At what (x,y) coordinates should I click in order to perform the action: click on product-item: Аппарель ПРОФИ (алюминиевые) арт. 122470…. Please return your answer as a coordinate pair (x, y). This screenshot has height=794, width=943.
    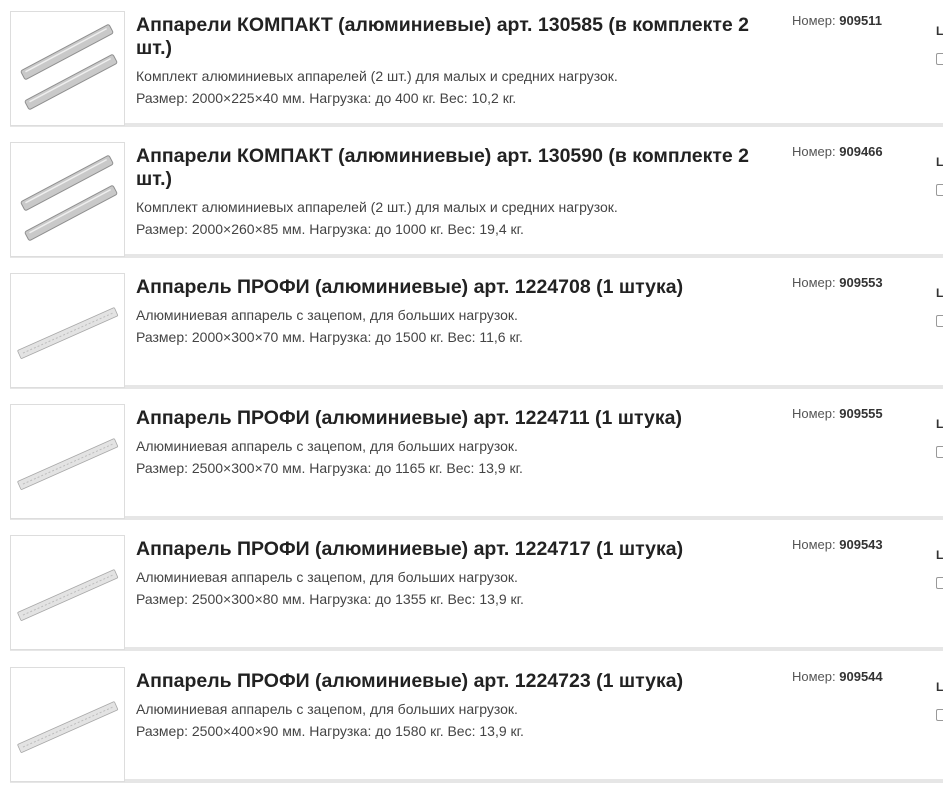
    Looking at the image, I should click on (476, 331).